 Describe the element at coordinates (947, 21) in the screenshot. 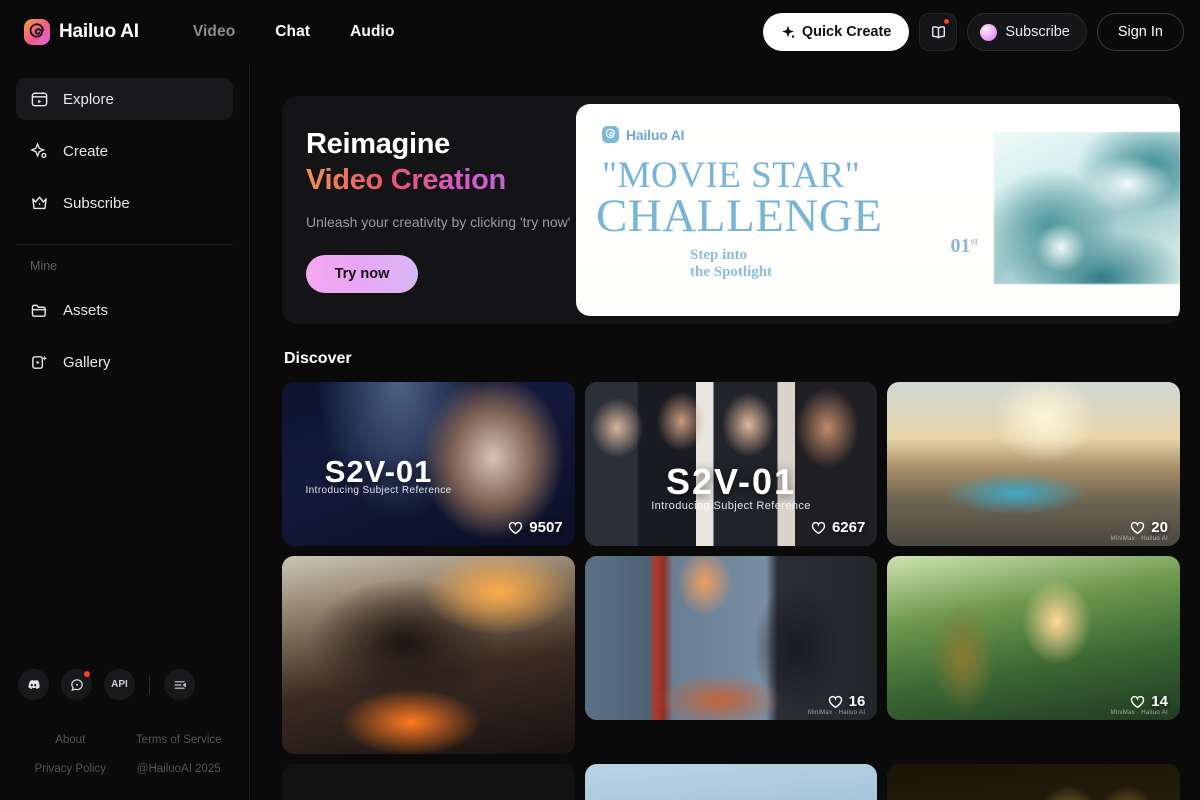

I see `notification-dot` at that location.